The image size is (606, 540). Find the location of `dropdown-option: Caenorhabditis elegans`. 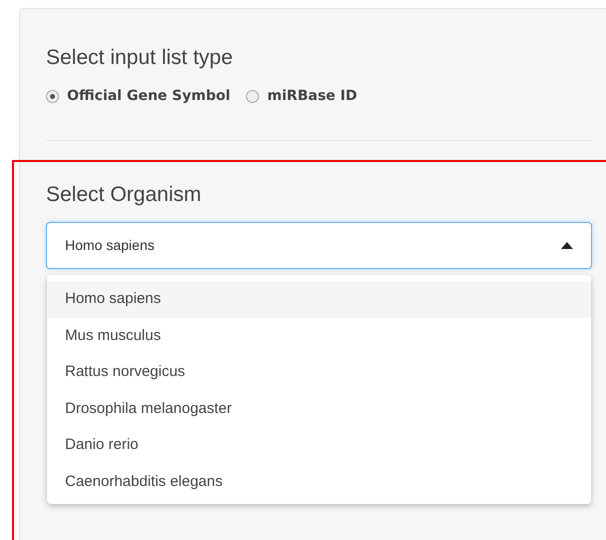

dropdown-option: Caenorhabditis elegans is located at coordinates (319, 482).